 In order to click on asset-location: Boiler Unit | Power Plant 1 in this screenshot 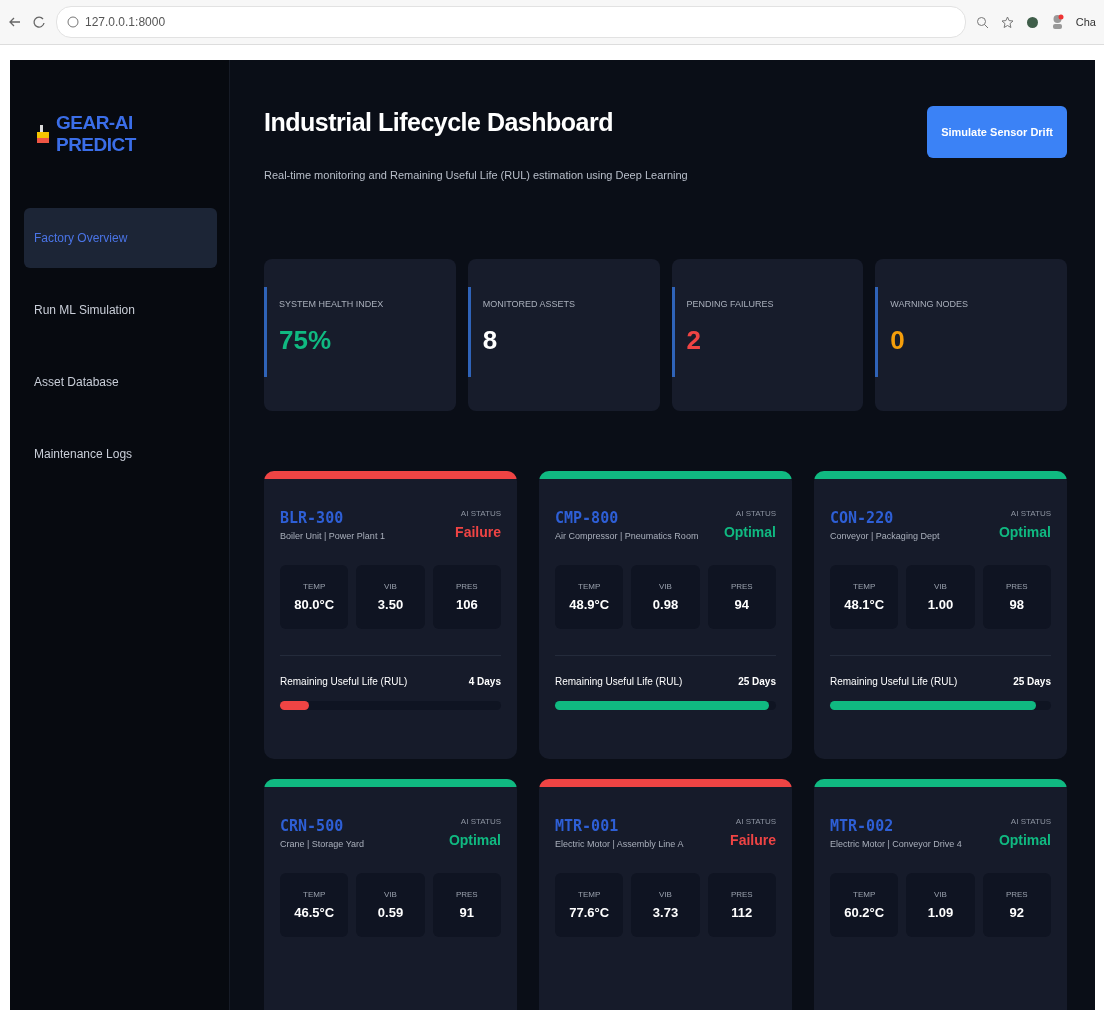, I will do `click(332, 536)`.